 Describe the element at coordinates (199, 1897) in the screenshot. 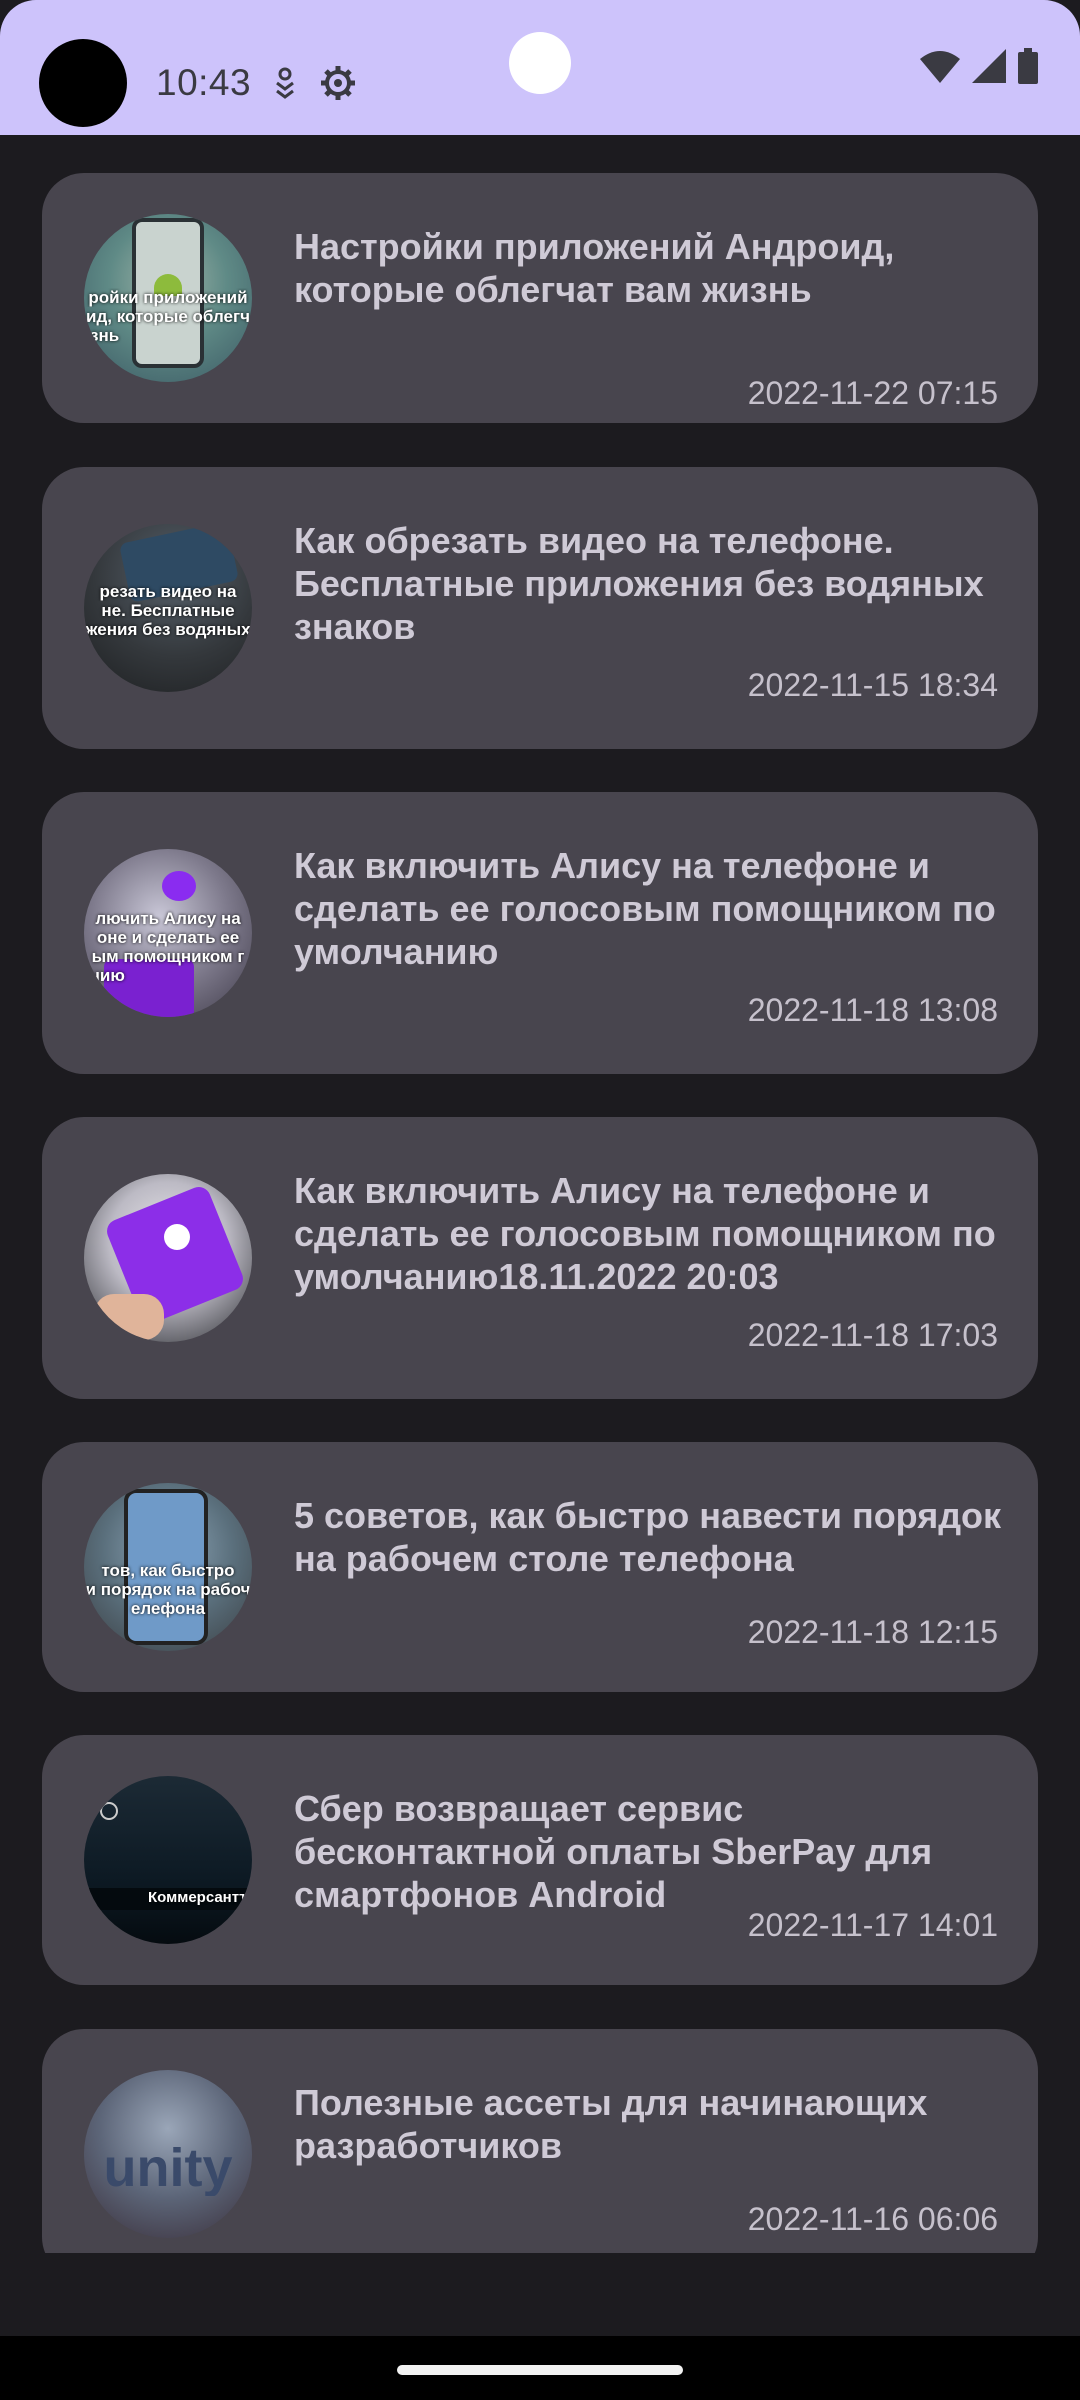

I see `thumbnail-caption-line: Коммерсантъ` at that location.